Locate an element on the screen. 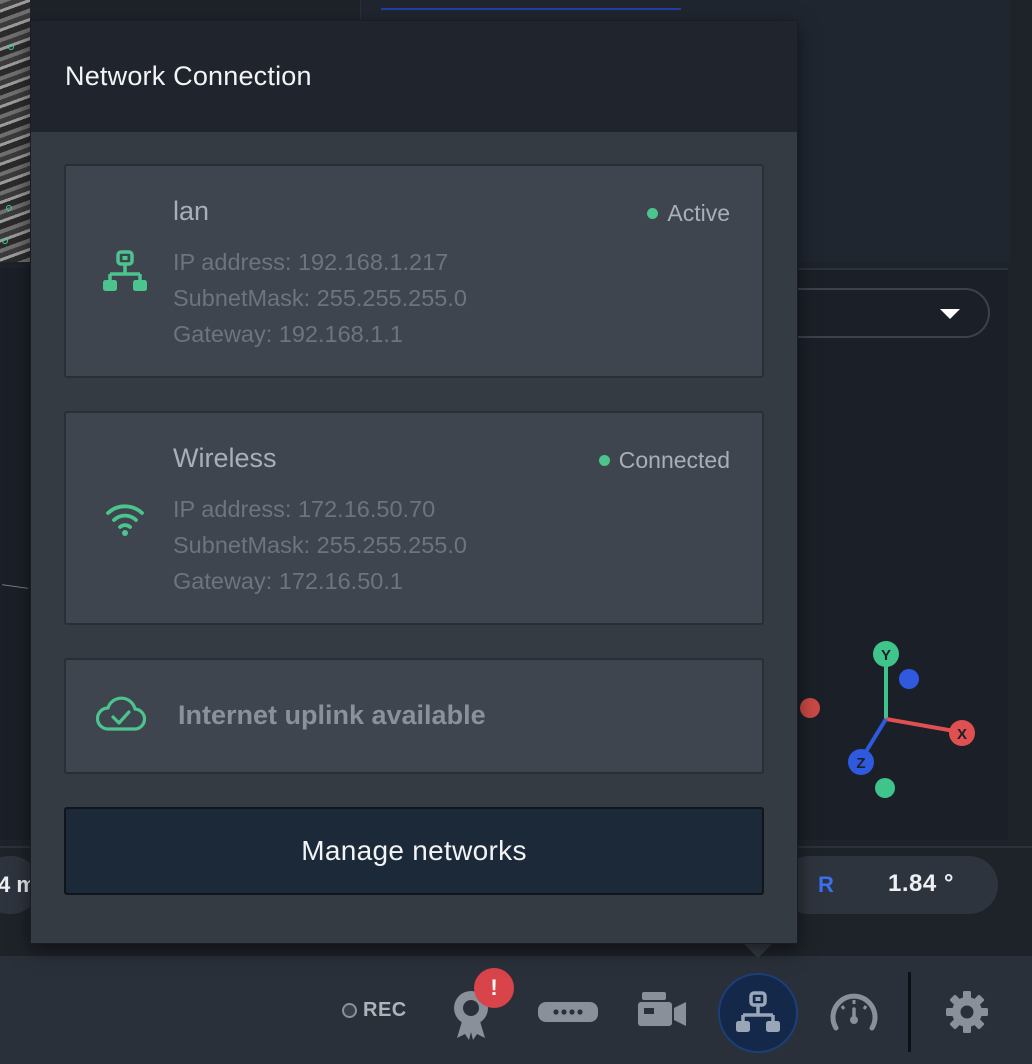  record-button: REC is located at coordinates (374, 1010).